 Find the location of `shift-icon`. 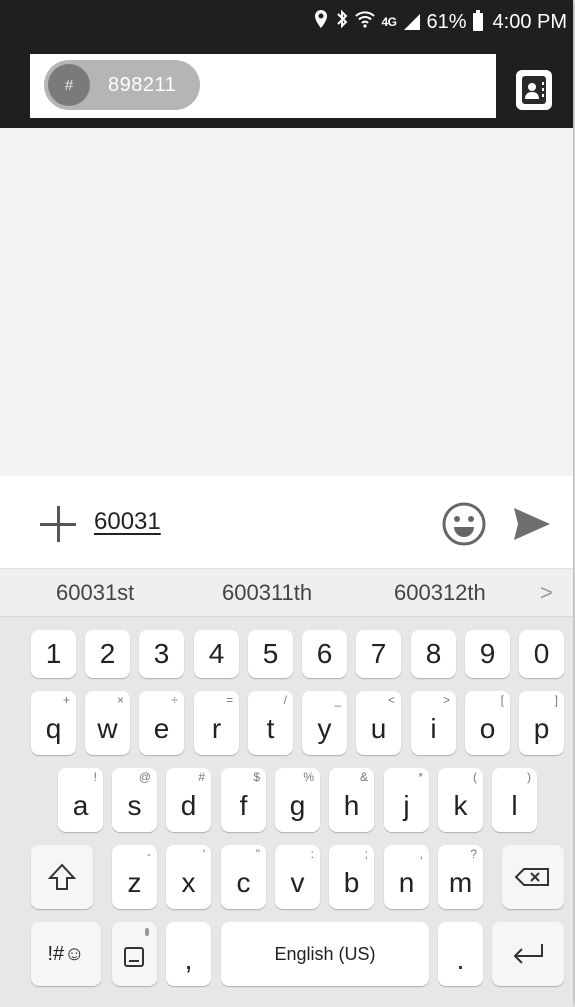

shift-icon is located at coordinates (62, 876).